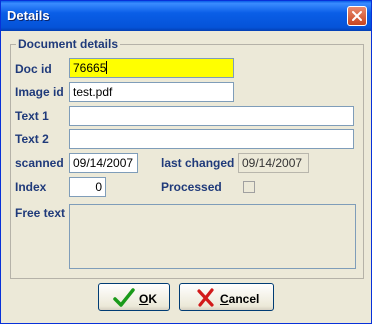 This screenshot has width=372, height=324. What do you see at coordinates (273, 163) in the screenshot?
I see `last-changed-field: 09/14/2007` at bounding box center [273, 163].